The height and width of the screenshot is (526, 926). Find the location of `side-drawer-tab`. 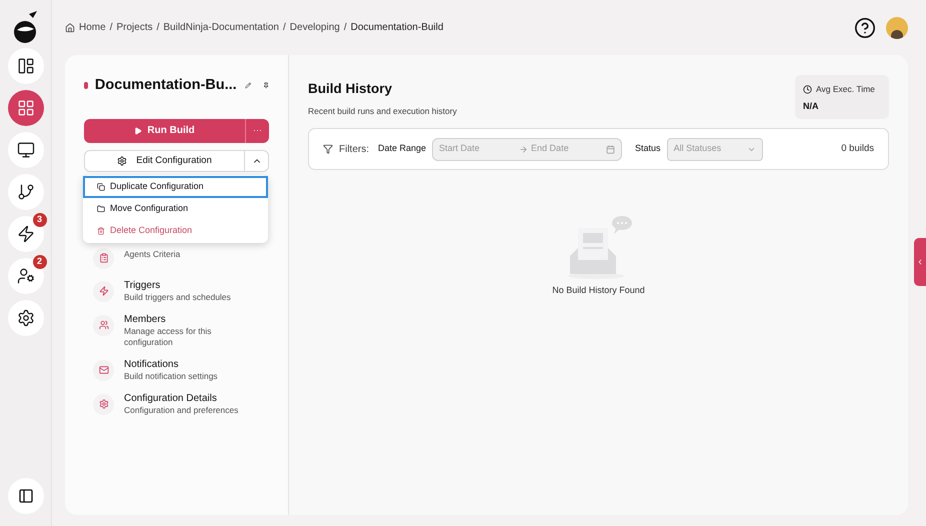

side-drawer-tab is located at coordinates (920, 262).